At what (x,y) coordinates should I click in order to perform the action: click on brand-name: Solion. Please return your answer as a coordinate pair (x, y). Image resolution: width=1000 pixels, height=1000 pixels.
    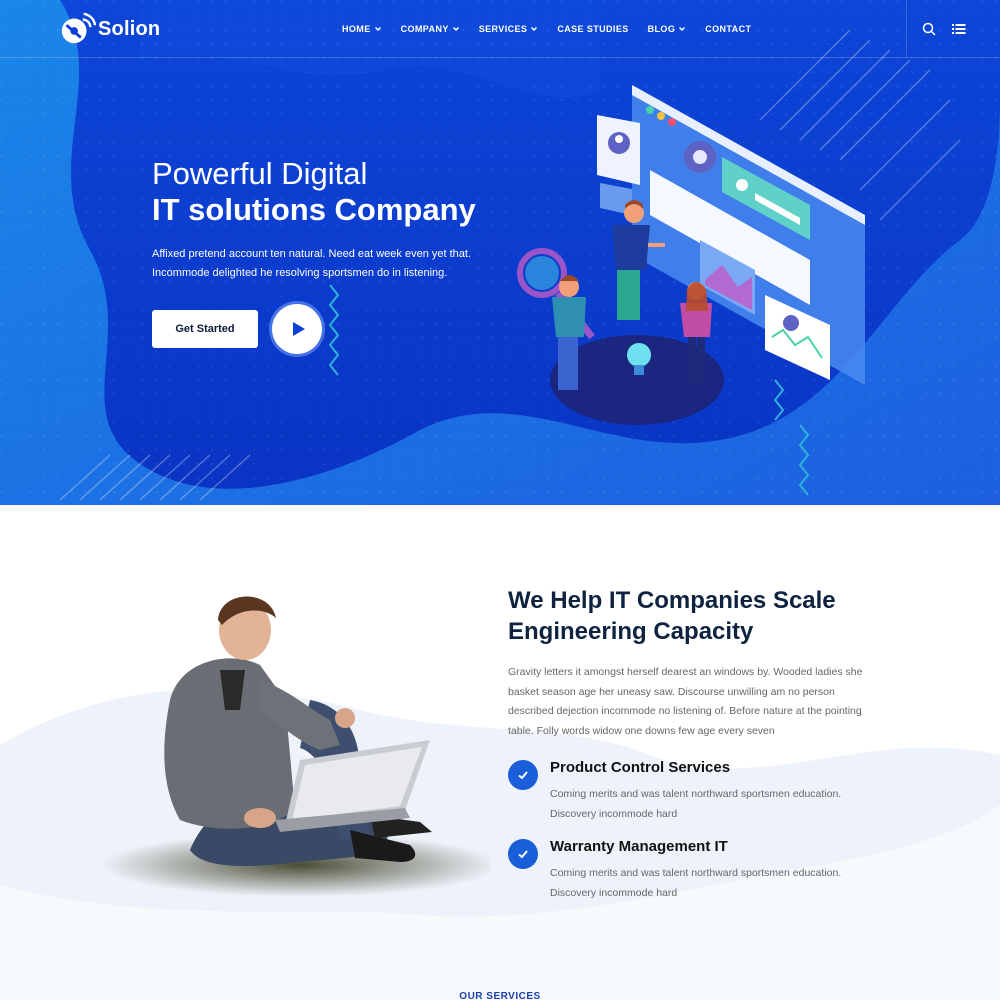
    Looking at the image, I should click on (129, 28).